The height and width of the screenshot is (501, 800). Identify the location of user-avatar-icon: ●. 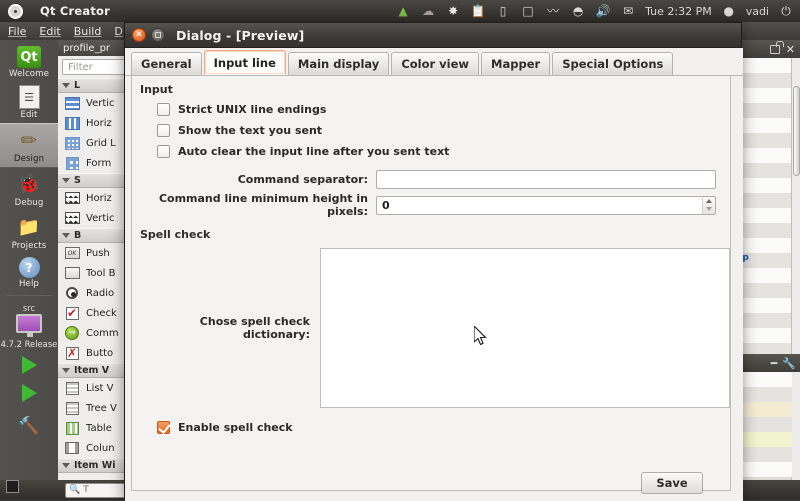
(729, 11).